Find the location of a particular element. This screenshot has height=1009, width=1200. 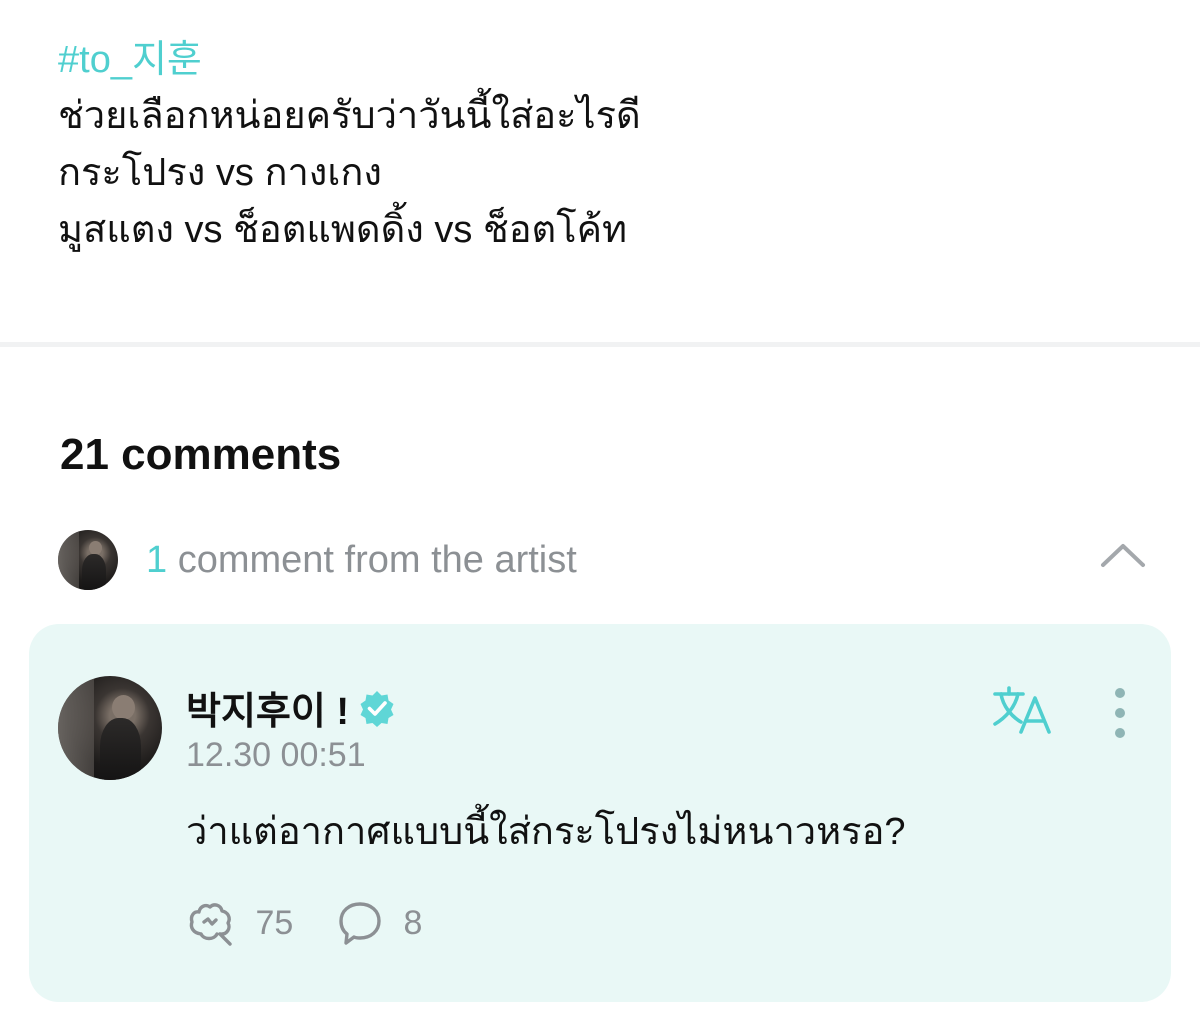

comments-count-heading: 21 comments is located at coordinates (201, 454).